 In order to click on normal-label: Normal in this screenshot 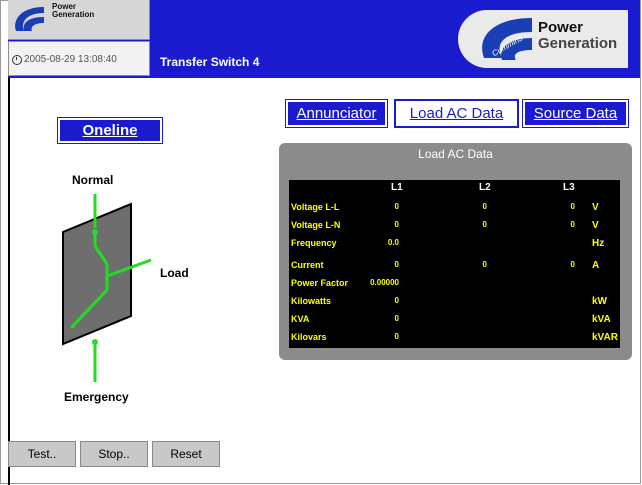, I will do `click(93, 180)`.